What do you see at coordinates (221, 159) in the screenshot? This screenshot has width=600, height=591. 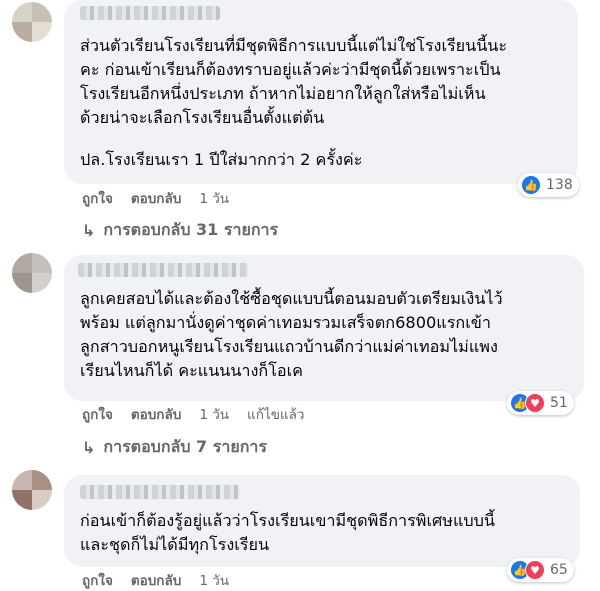 I see `comment-text-ps: ปล.โรงเรียนเรา 1 ปีใส่มากกว่า 2 ครั้งค่ะ` at bounding box center [221, 159].